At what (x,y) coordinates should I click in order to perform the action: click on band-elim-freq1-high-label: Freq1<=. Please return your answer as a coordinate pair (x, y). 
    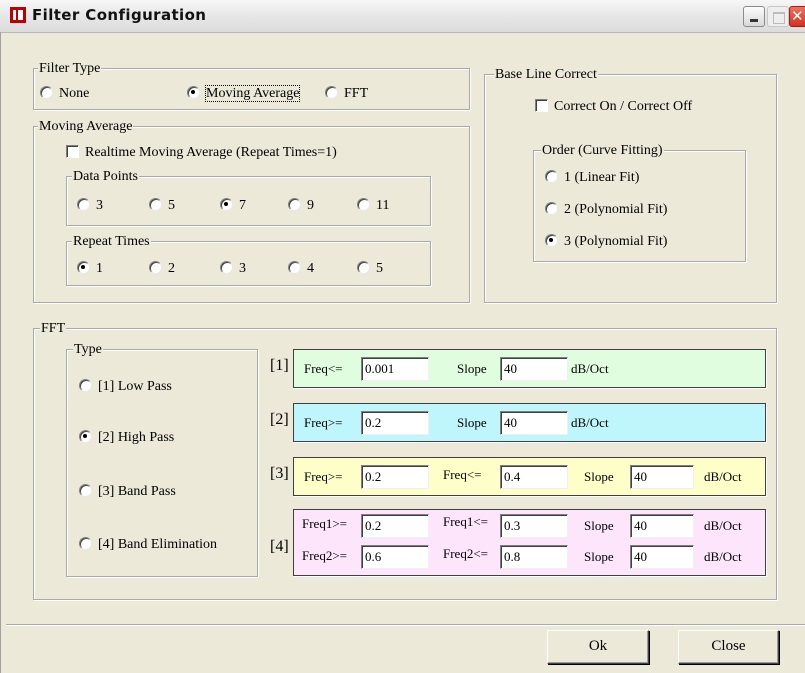
    Looking at the image, I should click on (465, 521).